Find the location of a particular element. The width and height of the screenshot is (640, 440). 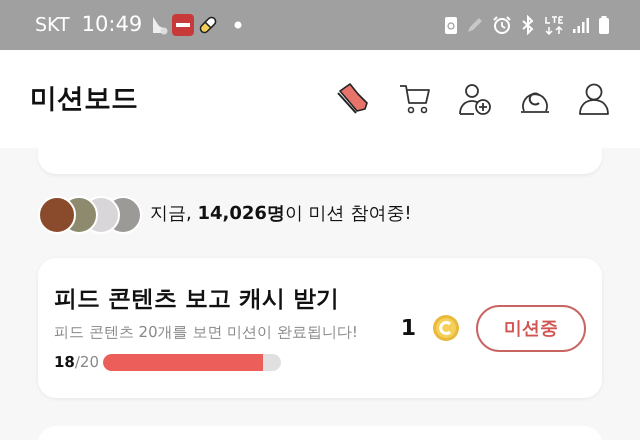

mission-status-button: 미션중 is located at coordinates (531, 328).